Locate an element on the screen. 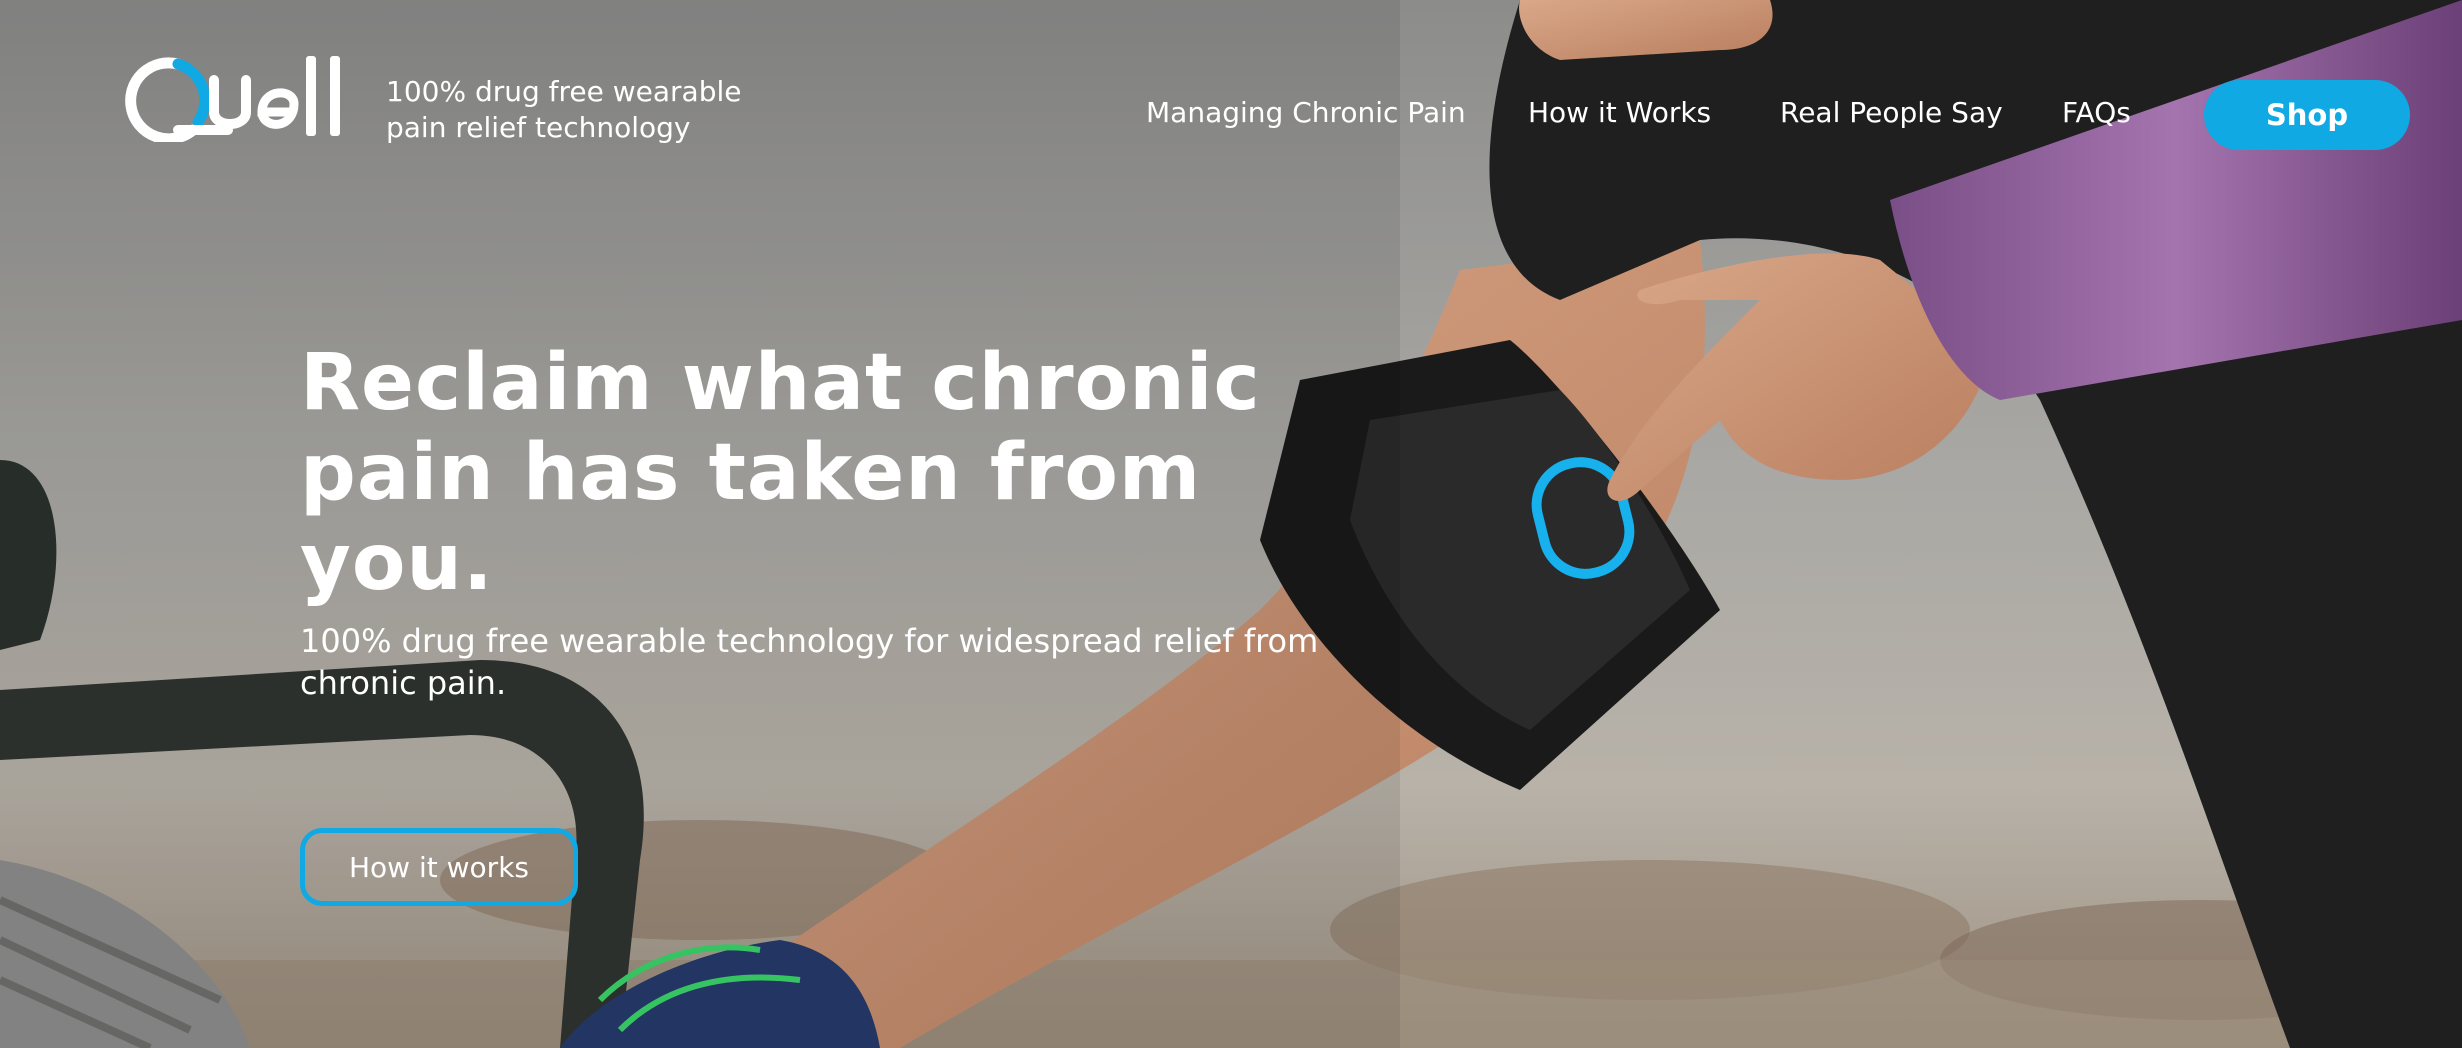  tagline-line-1: 100% drug free wearable is located at coordinates (564, 91).